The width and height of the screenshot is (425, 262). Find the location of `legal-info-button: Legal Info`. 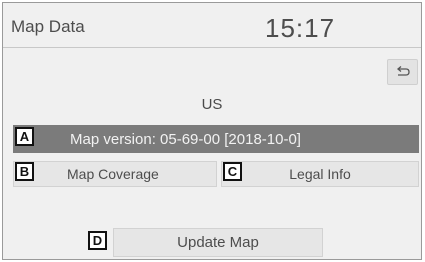

legal-info-button: Legal Info is located at coordinates (320, 174).